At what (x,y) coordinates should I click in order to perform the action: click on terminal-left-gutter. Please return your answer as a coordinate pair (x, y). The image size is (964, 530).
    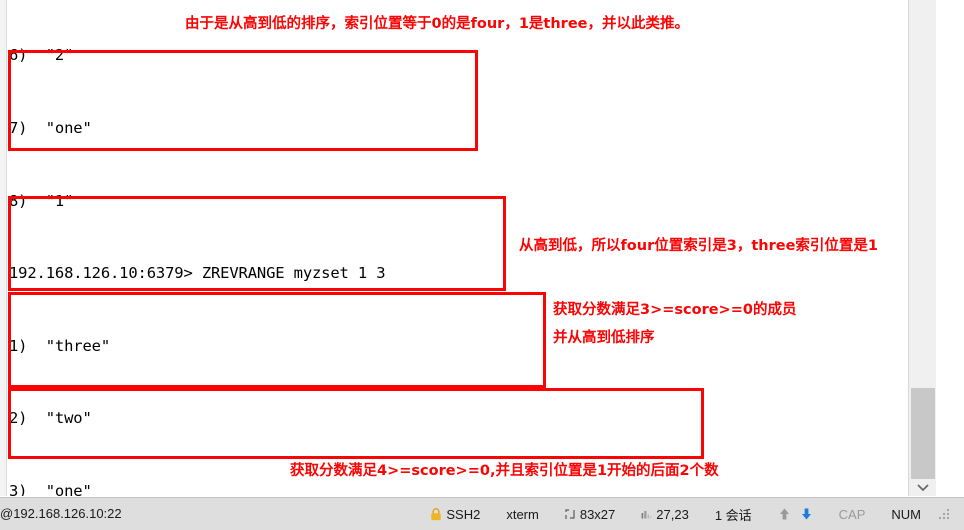
    Looking at the image, I should click on (3, 248).